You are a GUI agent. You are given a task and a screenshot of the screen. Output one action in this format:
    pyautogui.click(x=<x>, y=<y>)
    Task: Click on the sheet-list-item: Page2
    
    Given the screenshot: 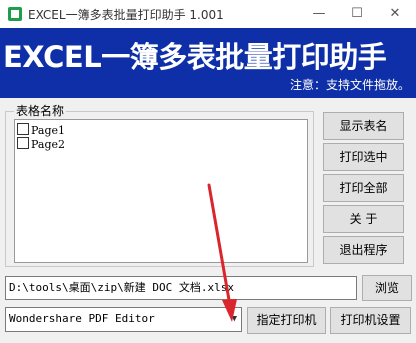 What is the action you would take?
    pyautogui.click(x=41, y=144)
    